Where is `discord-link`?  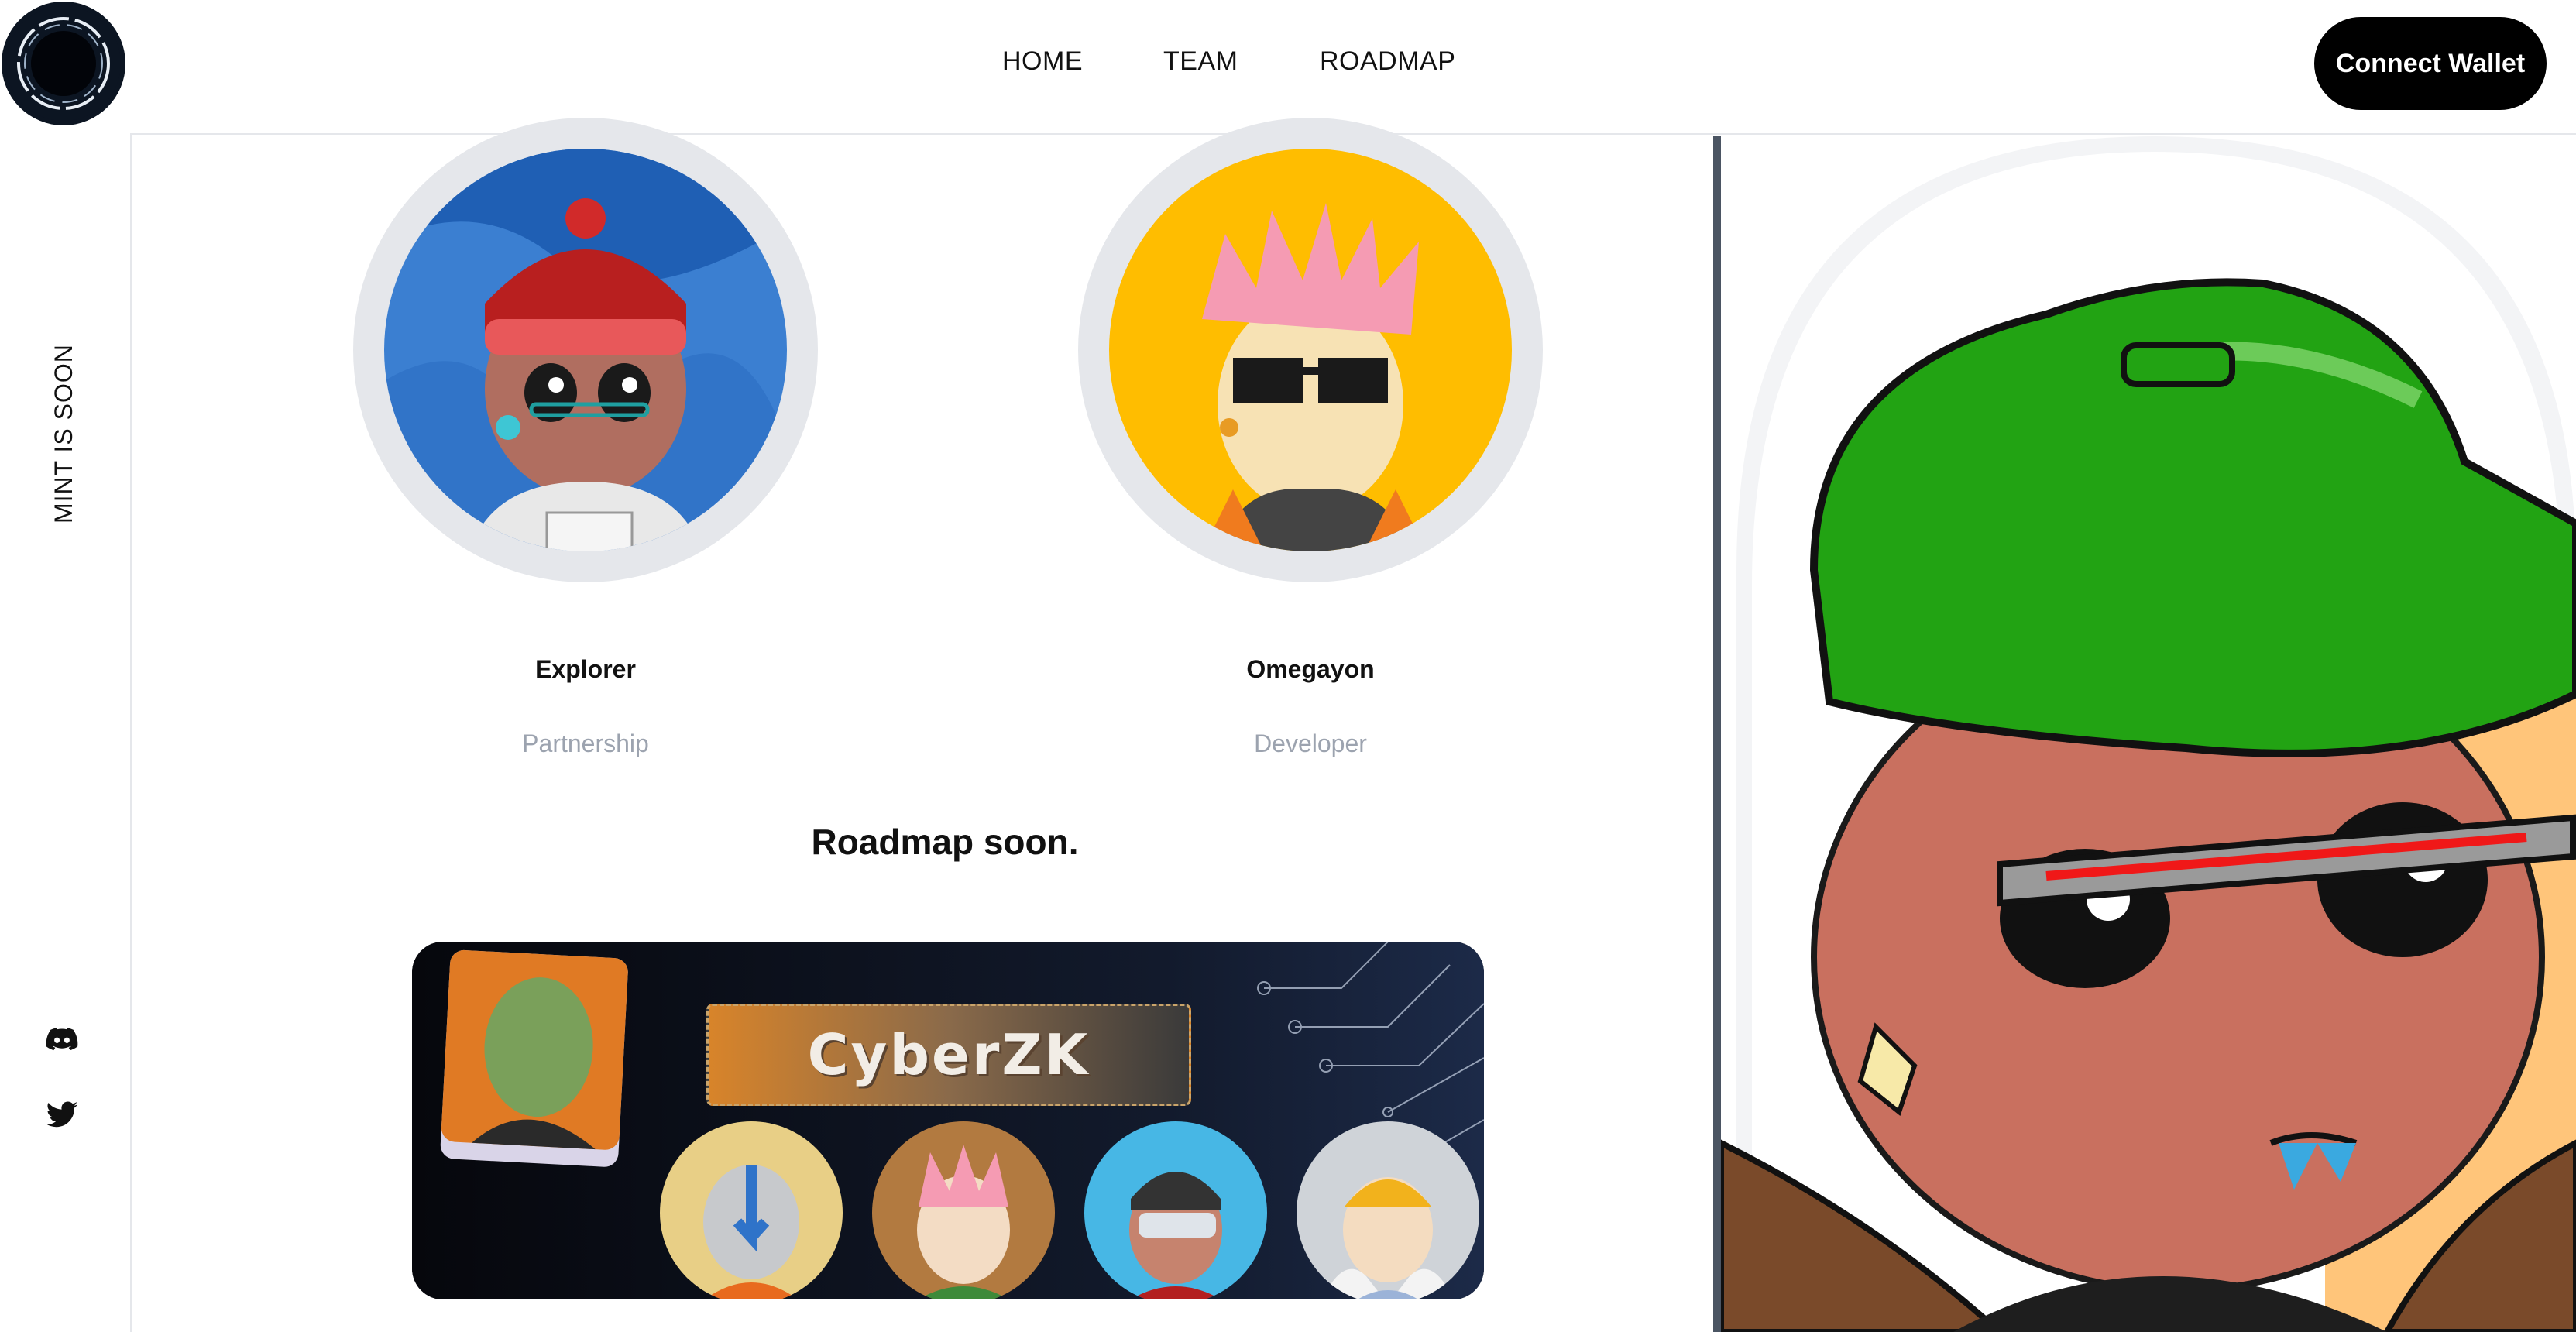
discord-link is located at coordinates (62, 1039).